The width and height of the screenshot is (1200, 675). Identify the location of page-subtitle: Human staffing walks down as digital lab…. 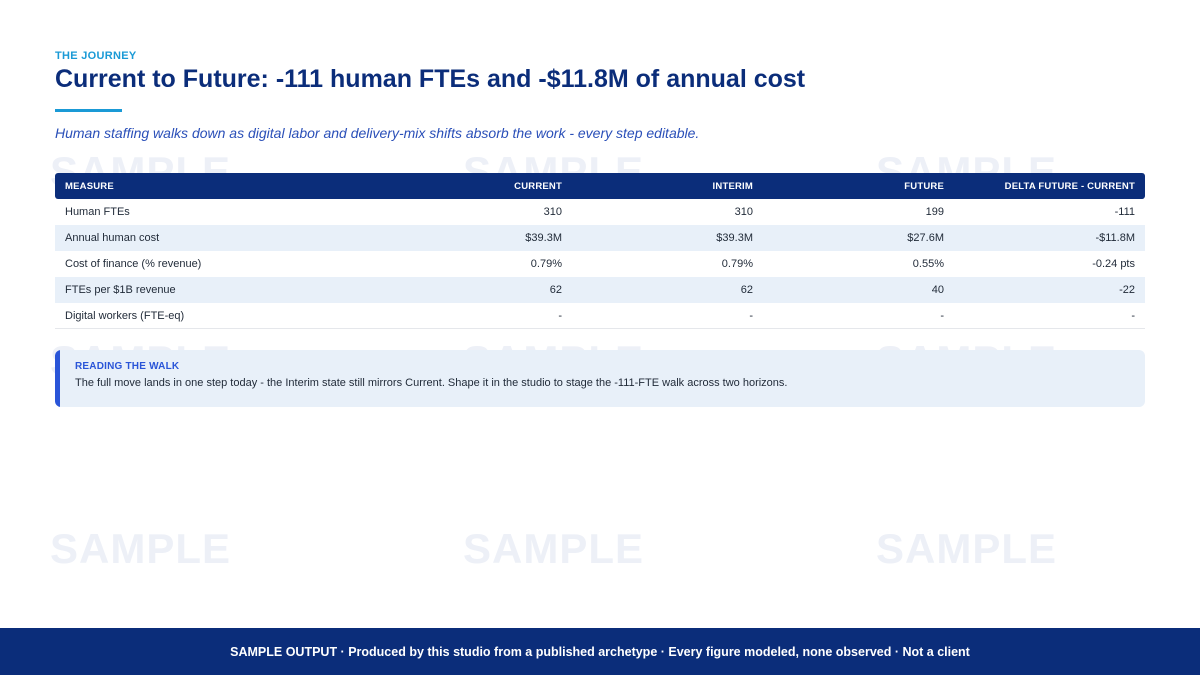
(377, 133).